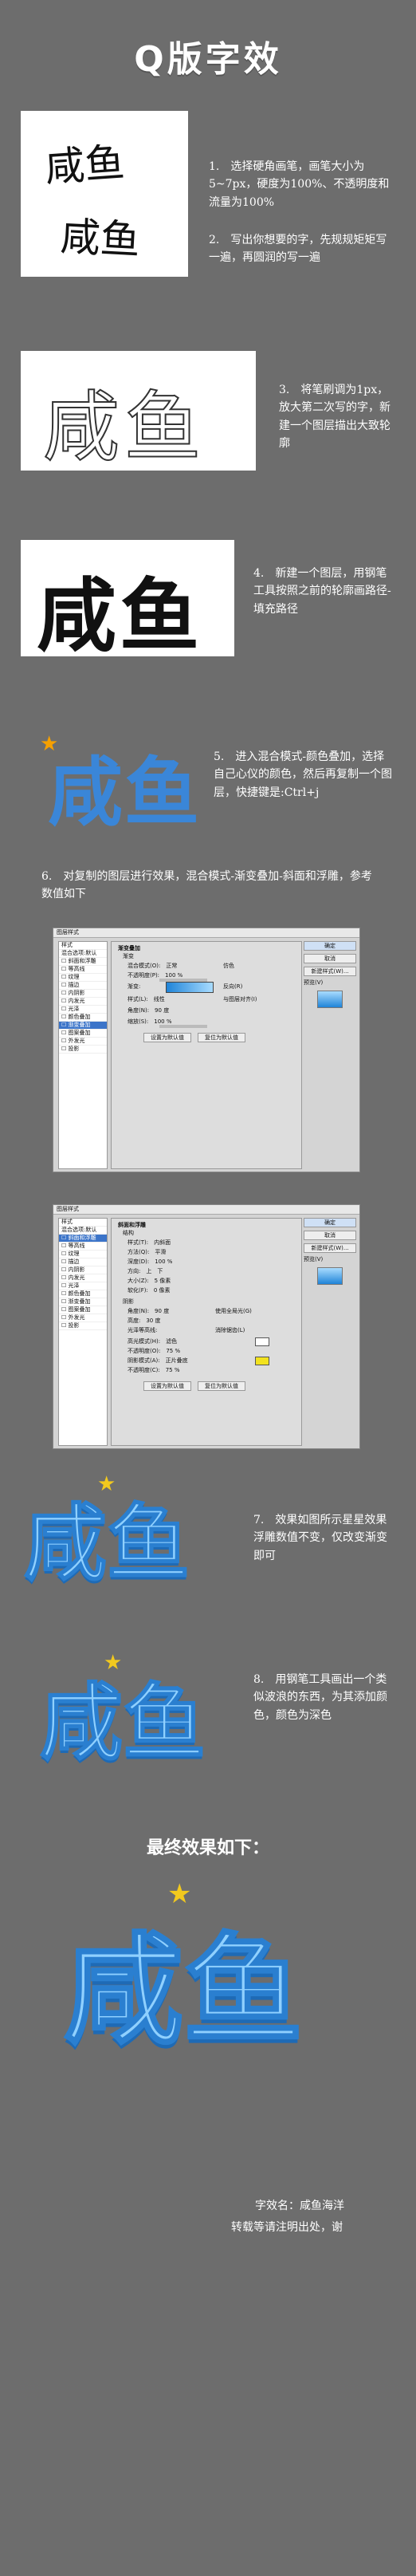 This screenshot has width=416, height=2576. Describe the element at coordinates (119, 616) in the screenshot. I see `filled-text: 咸鱼` at that location.